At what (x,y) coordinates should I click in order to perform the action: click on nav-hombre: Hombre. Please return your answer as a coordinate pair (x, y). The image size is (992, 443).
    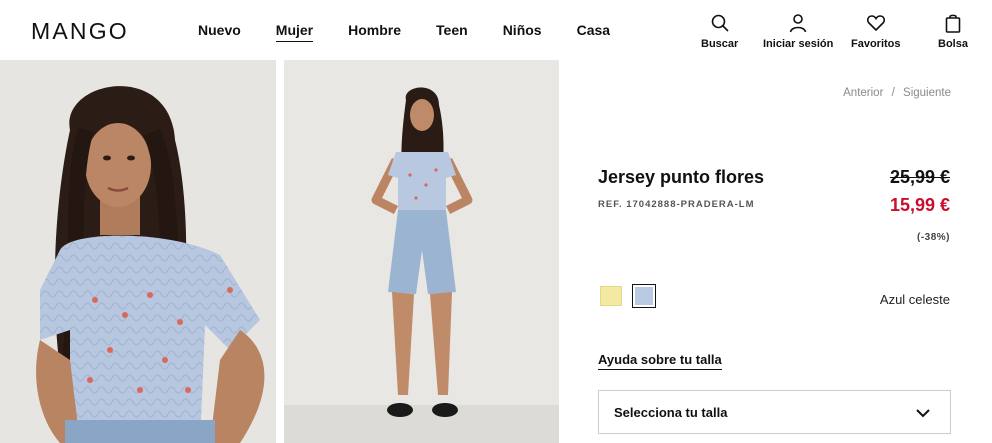
    Looking at the image, I should click on (374, 32).